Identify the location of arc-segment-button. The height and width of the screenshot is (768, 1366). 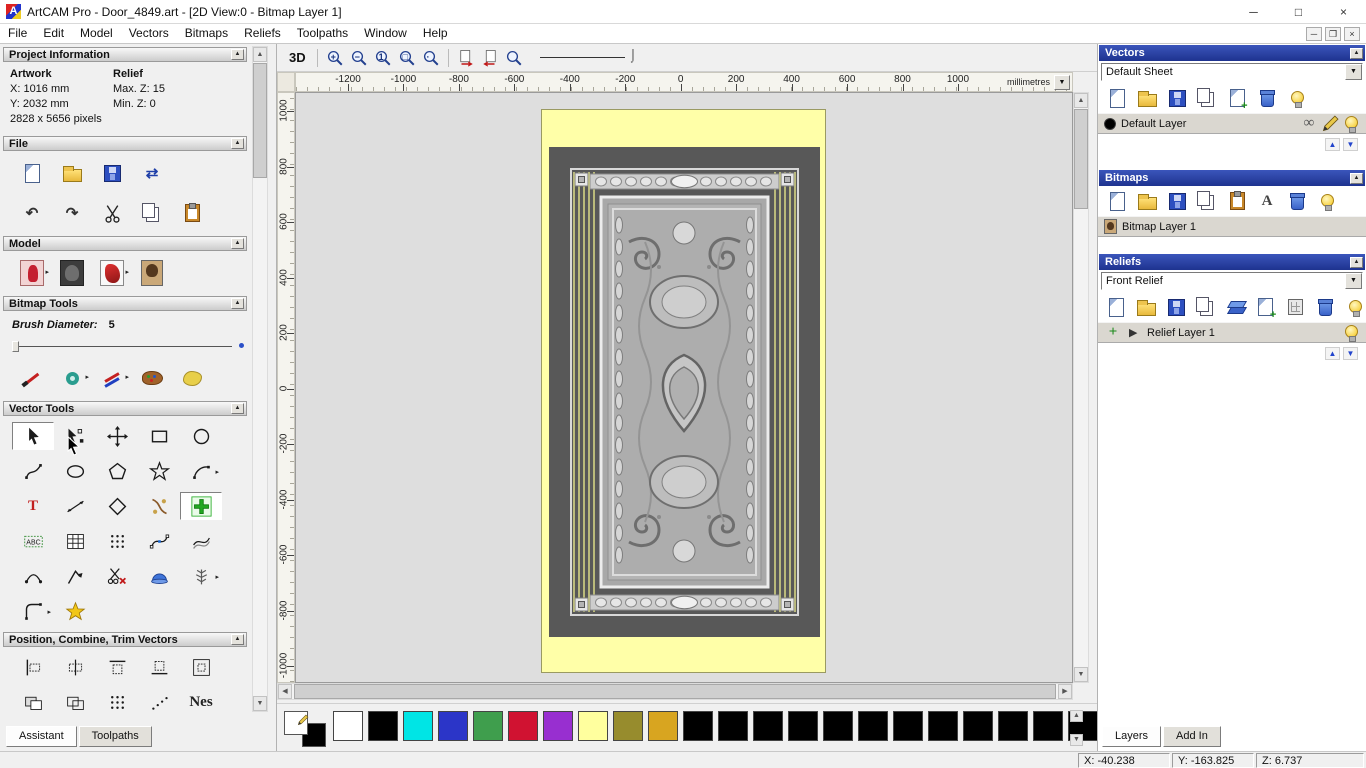
(33, 576).